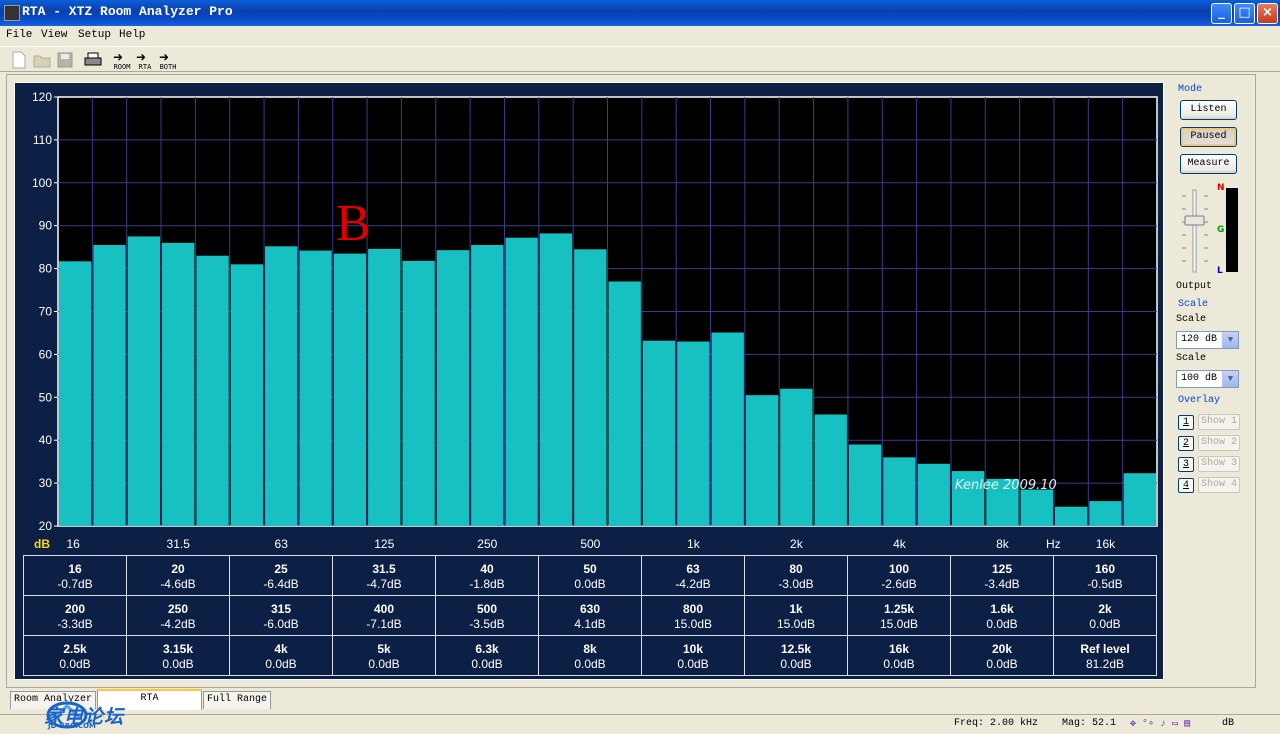 The height and width of the screenshot is (734, 1280). Describe the element at coordinates (487, 655) in the screenshot. I see `band-cell: 6.3k 0.0dB` at that location.